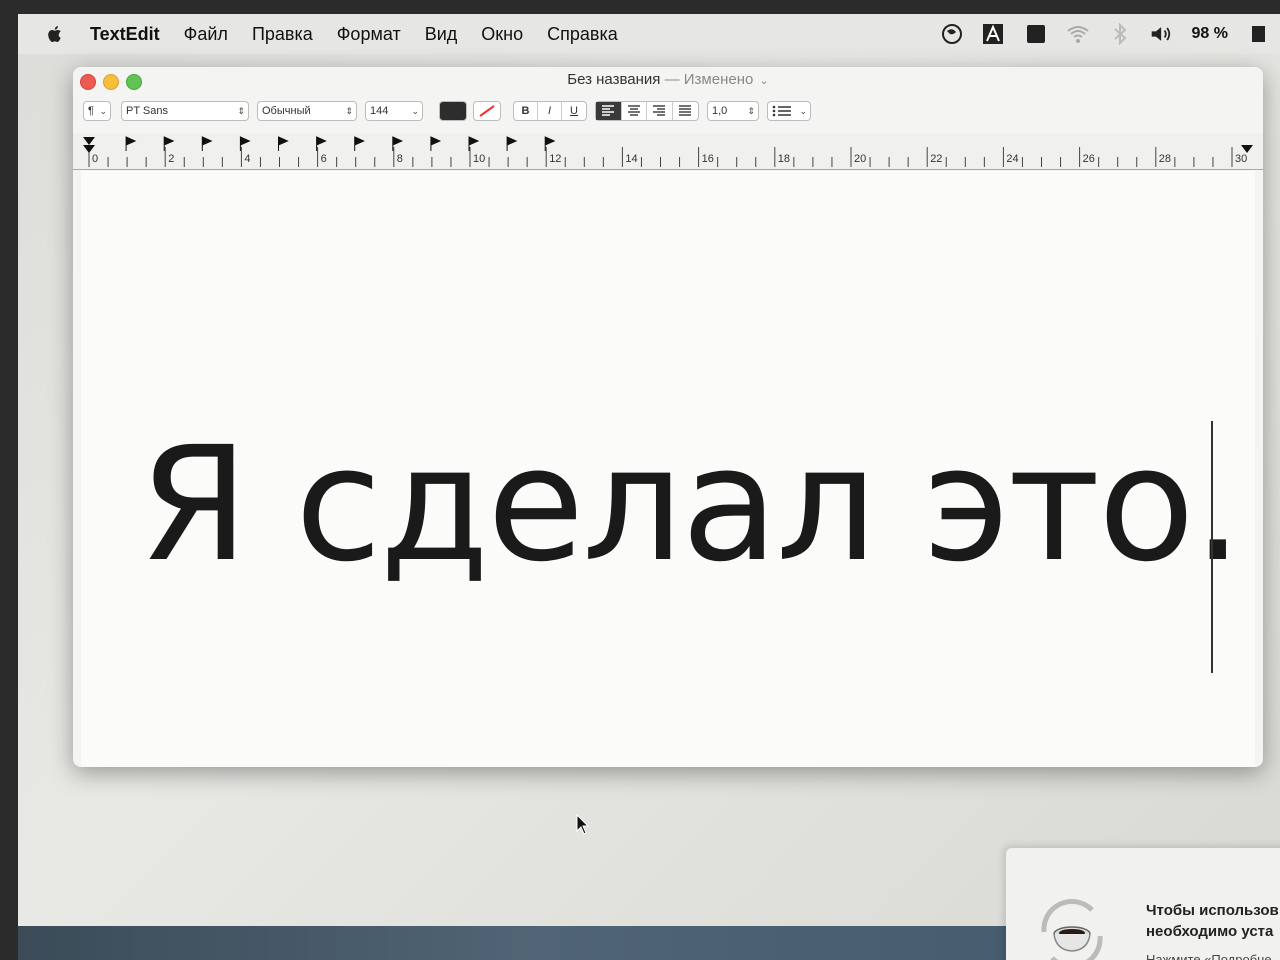 The height and width of the screenshot is (960, 1280). What do you see at coordinates (286, 111) in the screenshot?
I see `typeface-value: Обычный` at bounding box center [286, 111].